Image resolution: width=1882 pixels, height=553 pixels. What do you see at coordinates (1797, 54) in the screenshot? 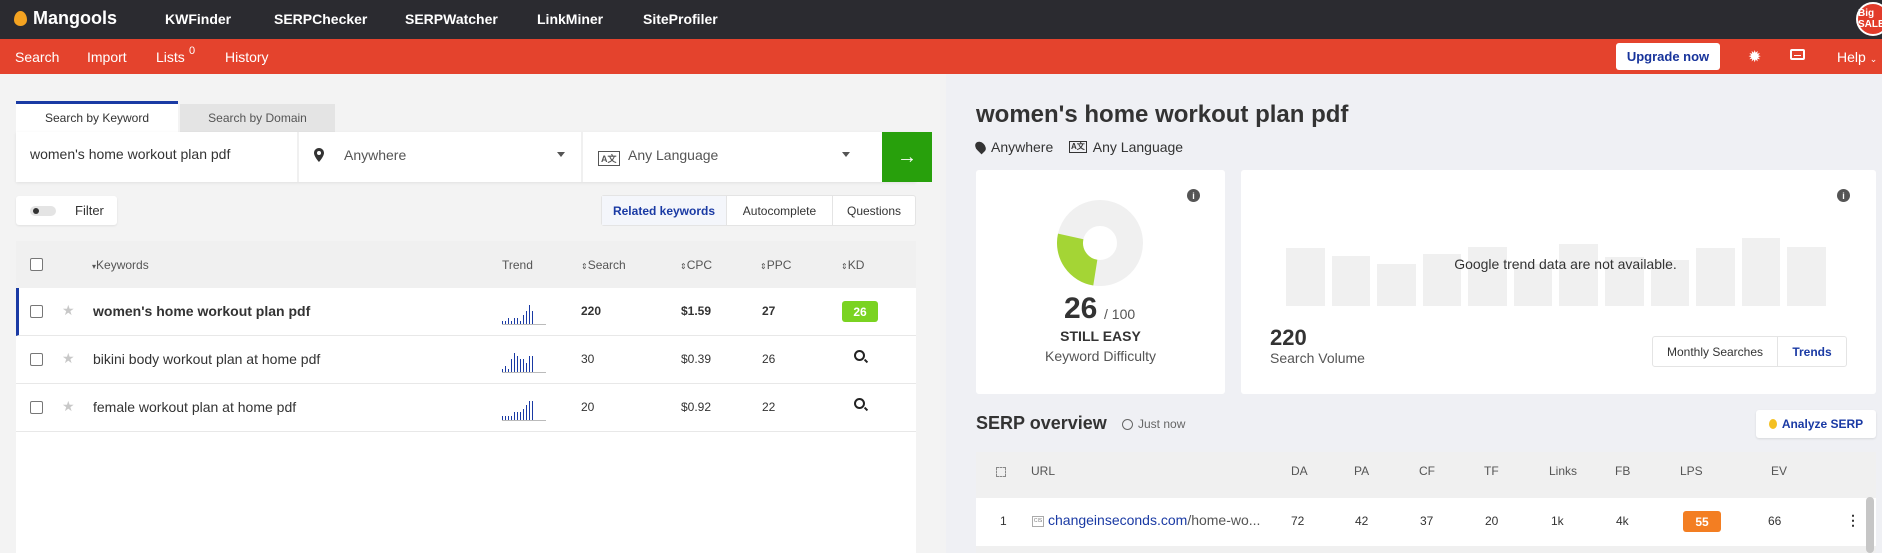
I see `keyboard-icon` at bounding box center [1797, 54].